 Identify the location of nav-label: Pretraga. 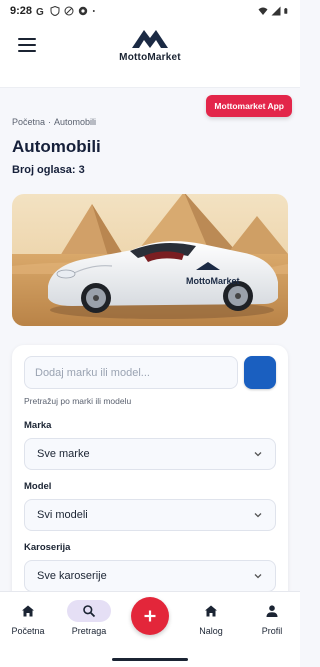
(89, 631).